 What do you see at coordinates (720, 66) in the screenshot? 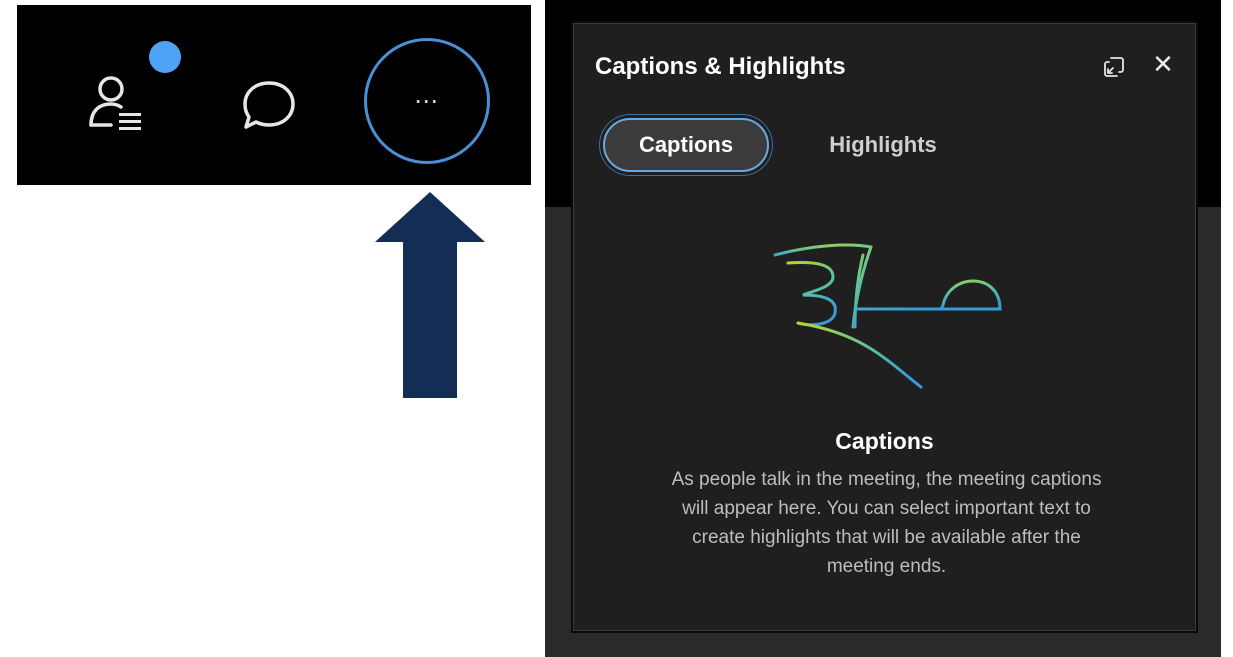
I see `panel-title: Captions & Highlights` at bounding box center [720, 66].